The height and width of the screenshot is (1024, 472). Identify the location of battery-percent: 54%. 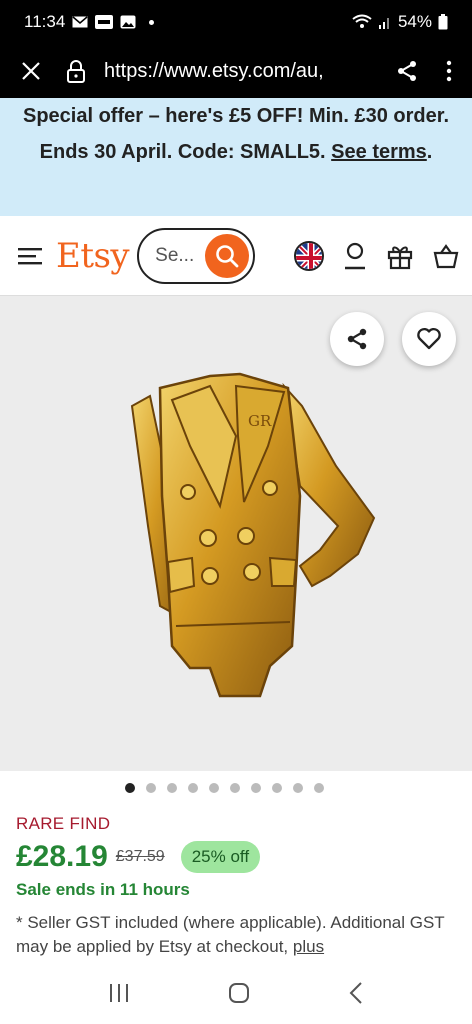
(414, 21).